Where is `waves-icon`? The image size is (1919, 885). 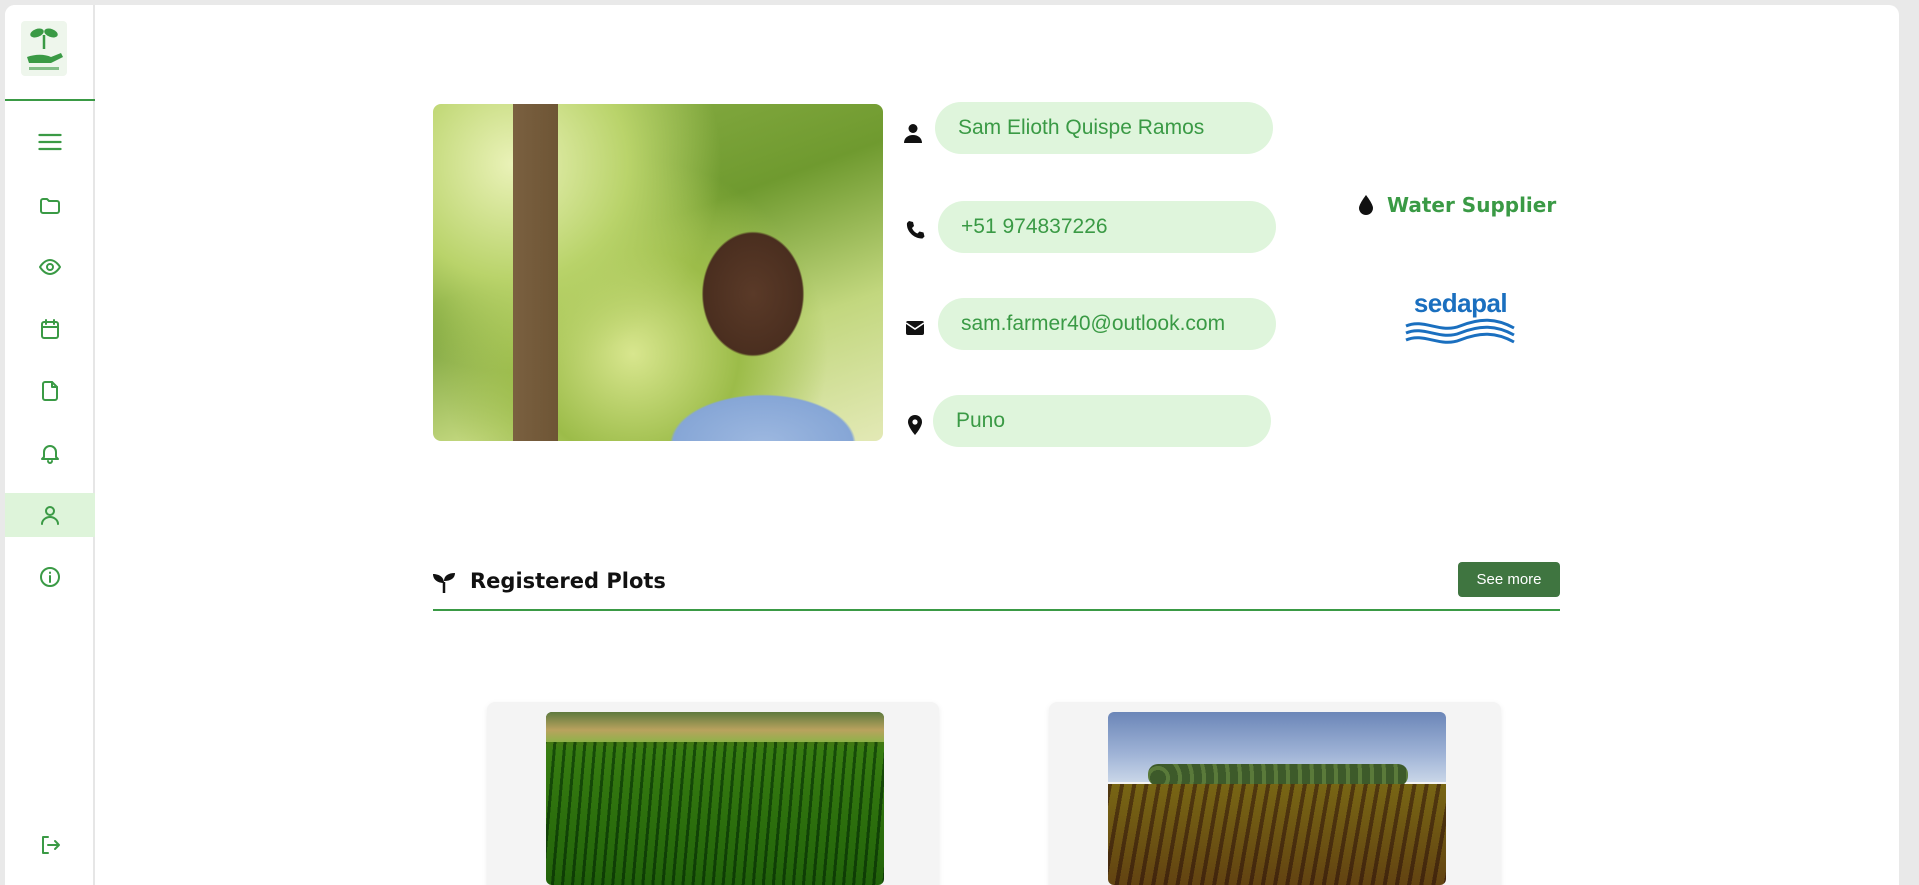 waves-icon is located at coordinates (1460, 331).